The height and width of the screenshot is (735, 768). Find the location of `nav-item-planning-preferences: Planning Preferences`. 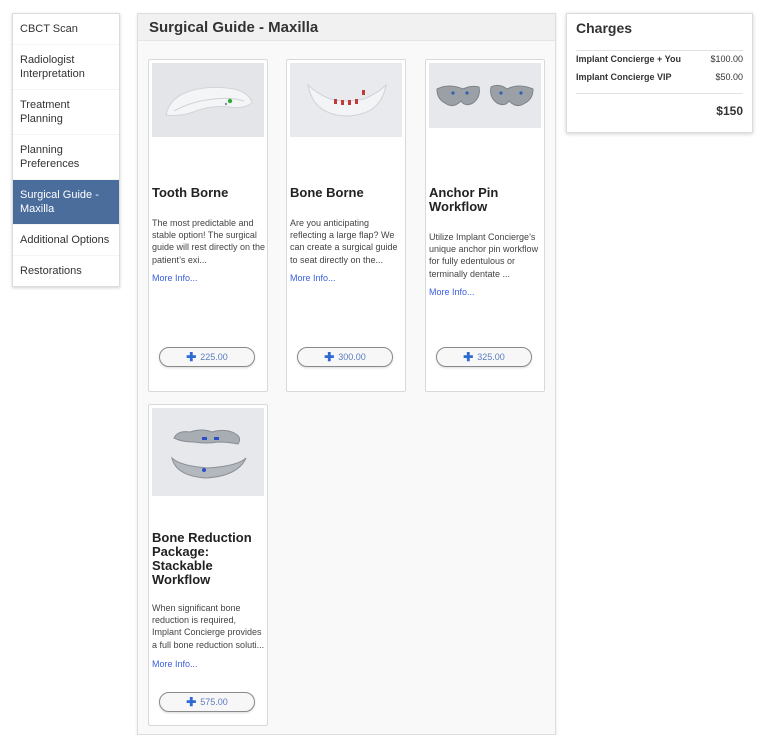

nav-item-planning-preferences: Planning Preferences is located at coordinates (66, 157).